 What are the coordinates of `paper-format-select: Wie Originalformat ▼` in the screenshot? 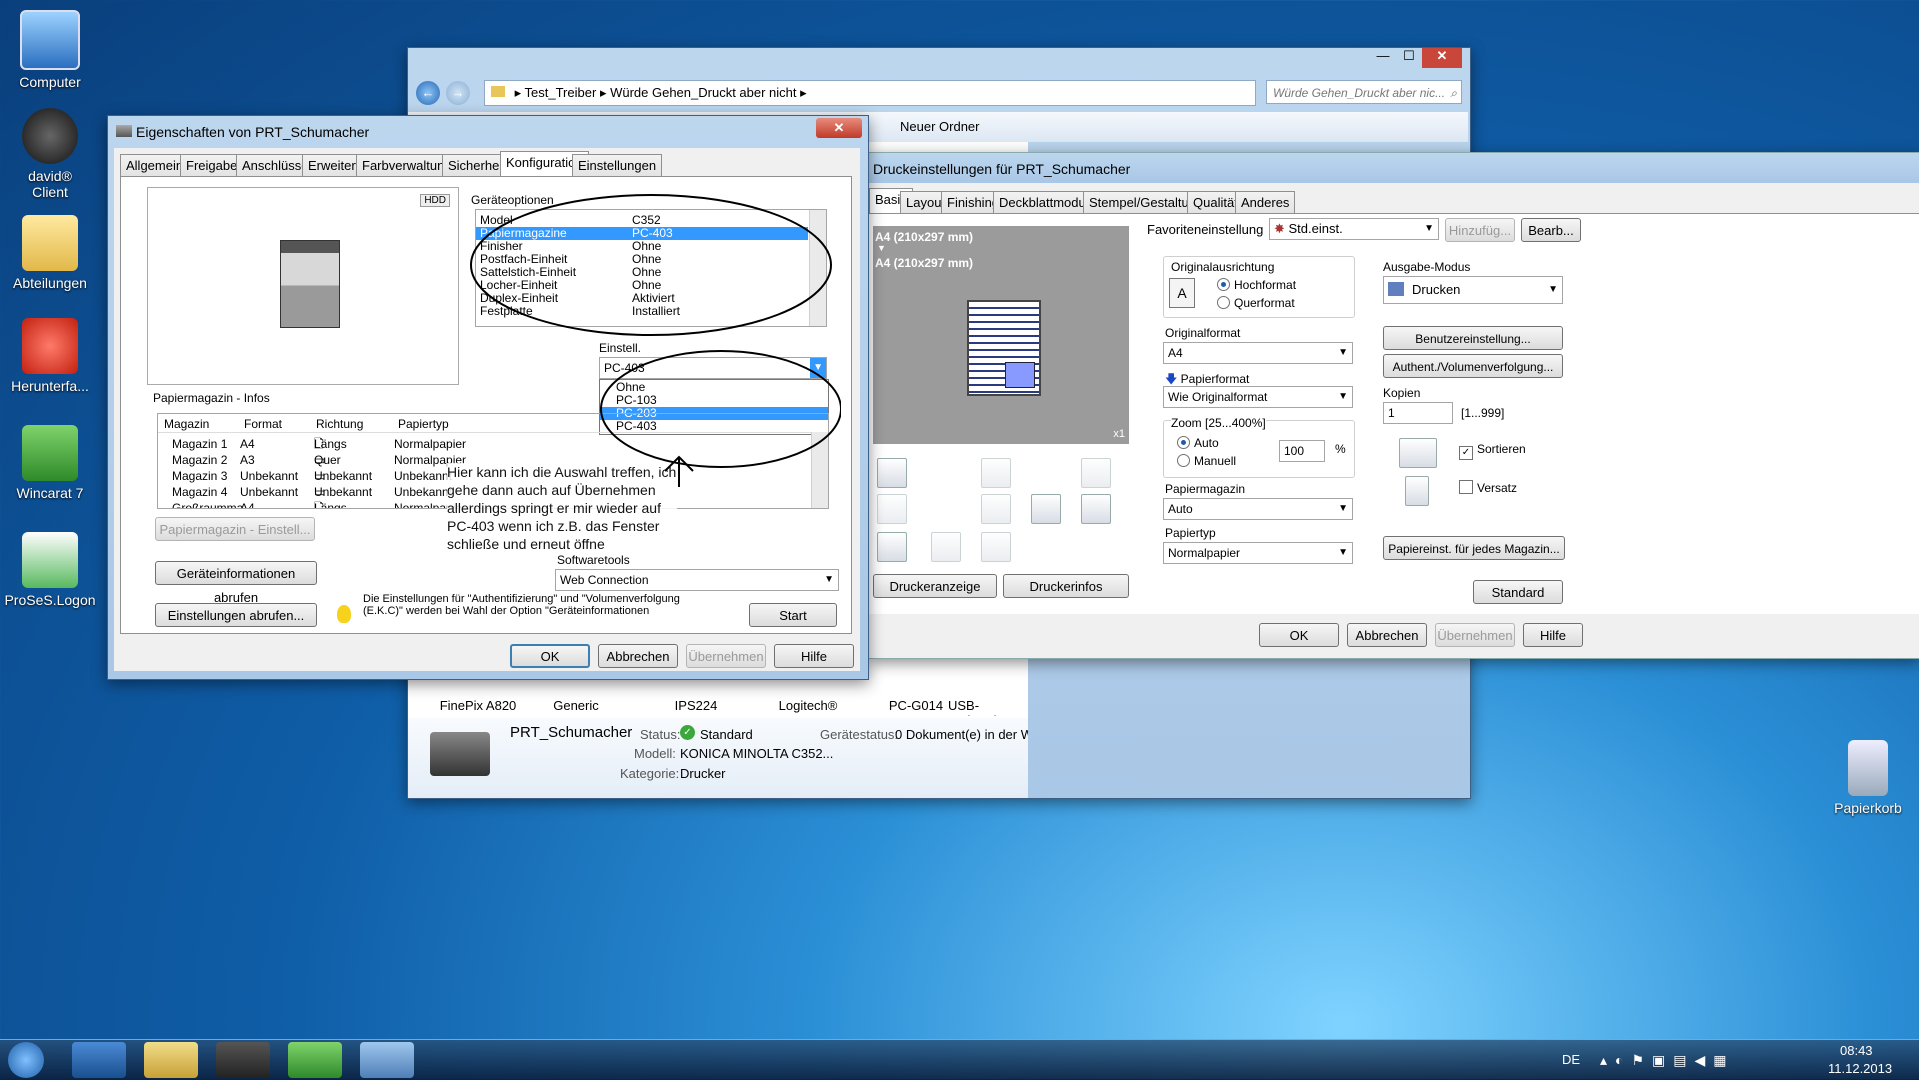 It's located at (1258, 397).